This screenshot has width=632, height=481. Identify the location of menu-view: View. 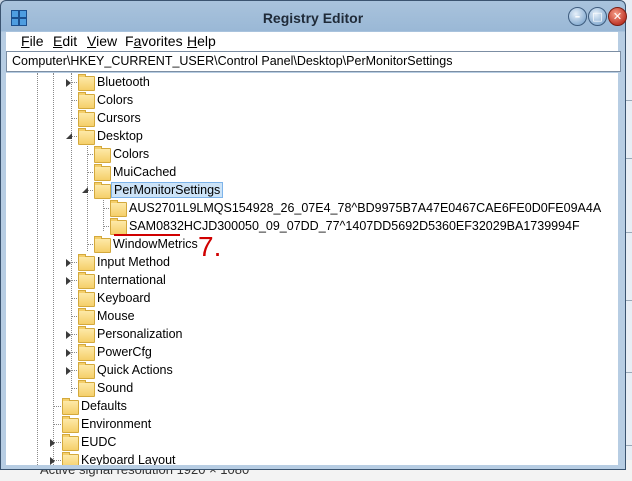
(102, 41).